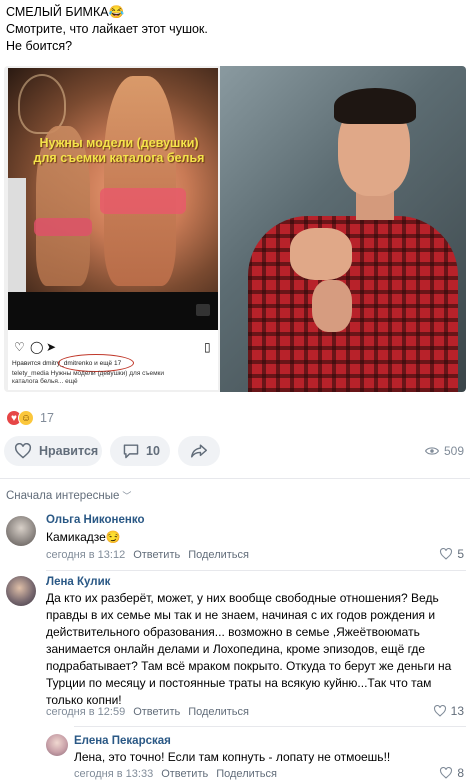  Describe the element at coordinates (113, 774) in the screenshot. I see `comment-time: сегодня в 13:33` at that location.